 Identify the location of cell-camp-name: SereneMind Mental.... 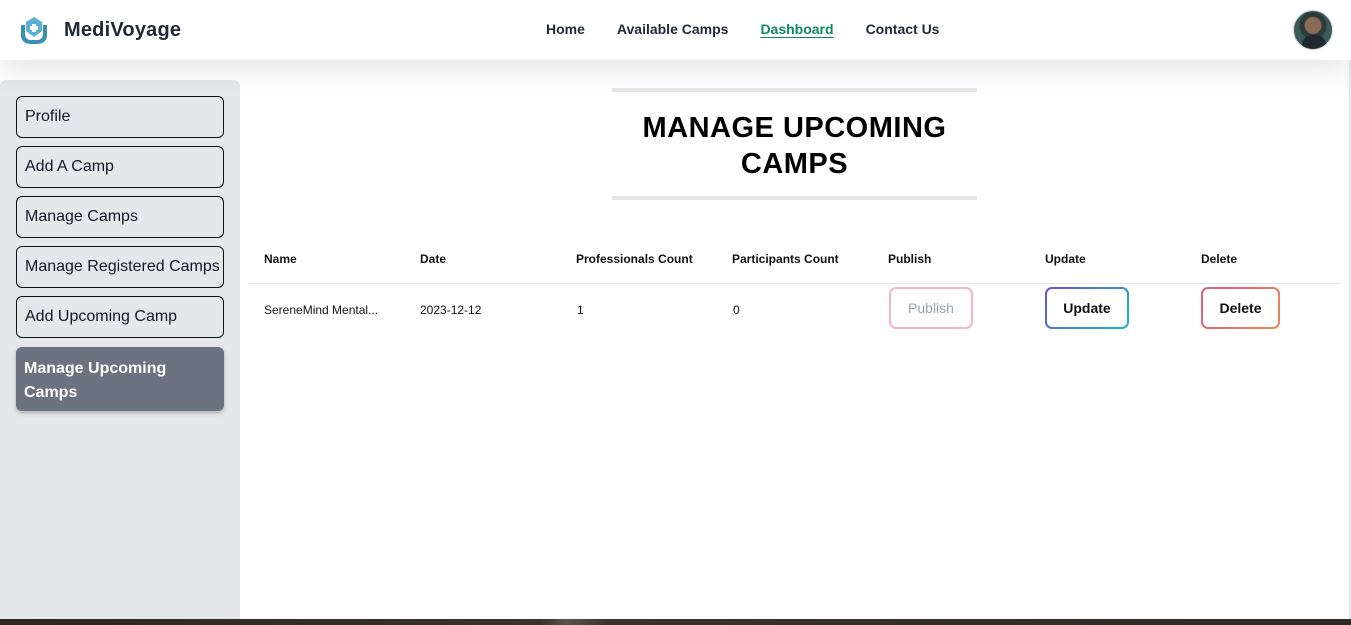
(321, 310).